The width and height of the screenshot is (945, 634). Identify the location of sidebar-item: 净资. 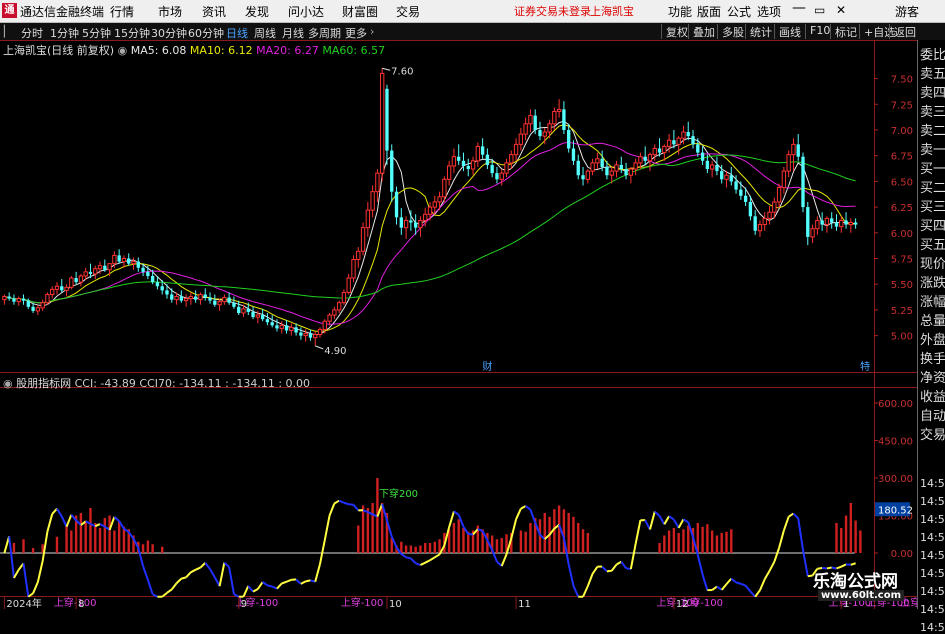
(932, 378).